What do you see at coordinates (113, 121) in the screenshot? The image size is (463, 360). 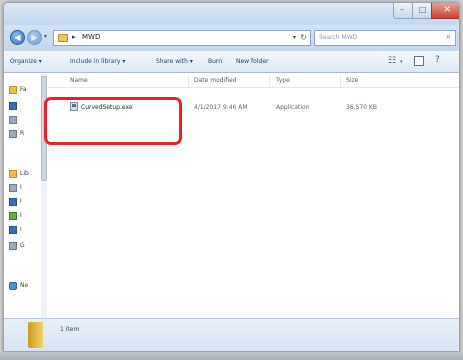 I see `annotation-highlight-box` at bounding box center [113, 121].